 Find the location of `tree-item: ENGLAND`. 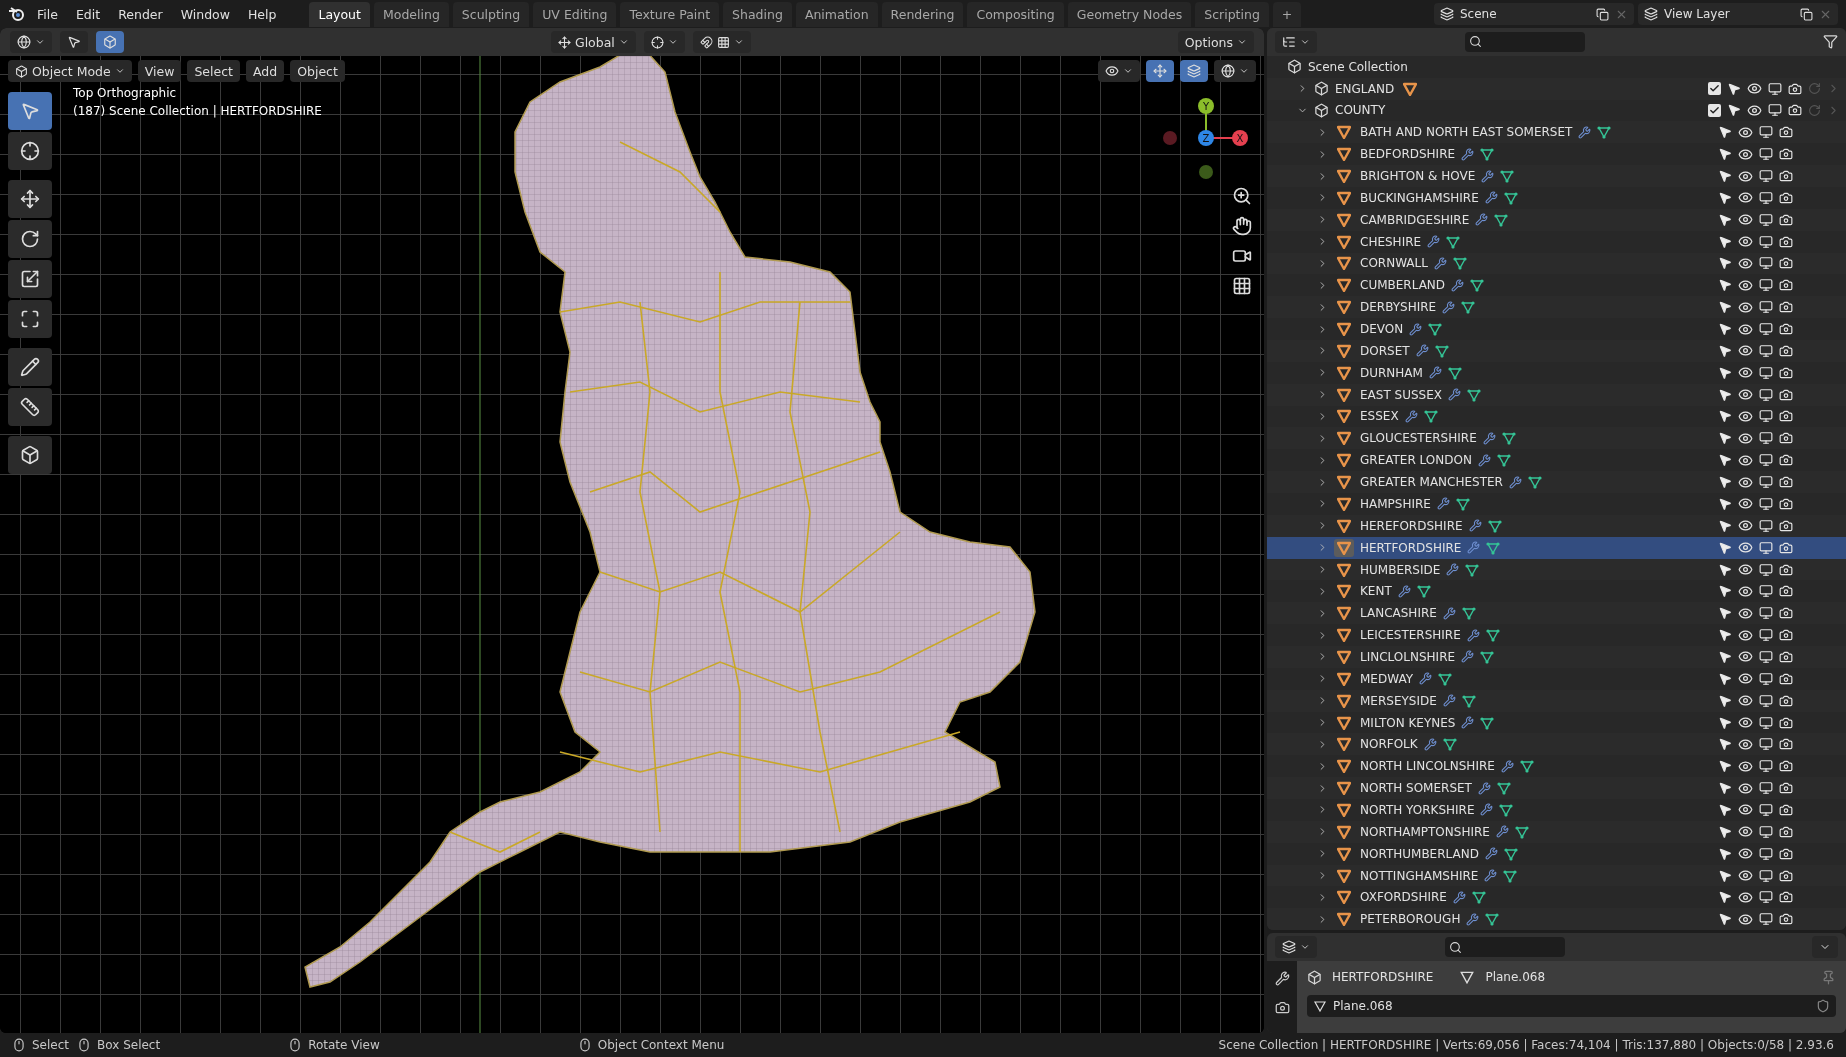

tree-item: ENGLAND is located at coordinates (1365, 88).